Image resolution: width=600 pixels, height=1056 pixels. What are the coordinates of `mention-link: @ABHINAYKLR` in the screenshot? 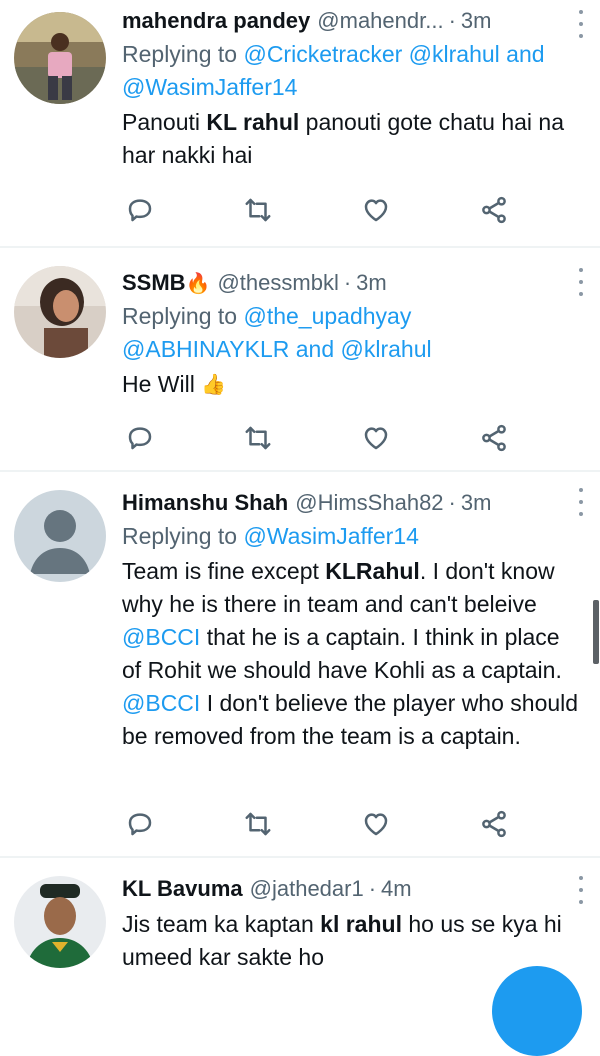 It's located at (205, 349).